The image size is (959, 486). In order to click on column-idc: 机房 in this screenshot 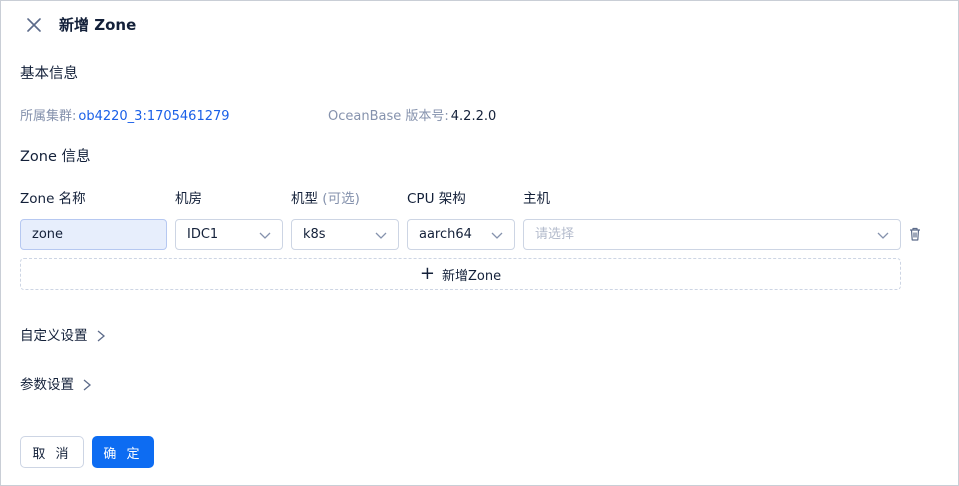, I will do `click(188, 199)`.